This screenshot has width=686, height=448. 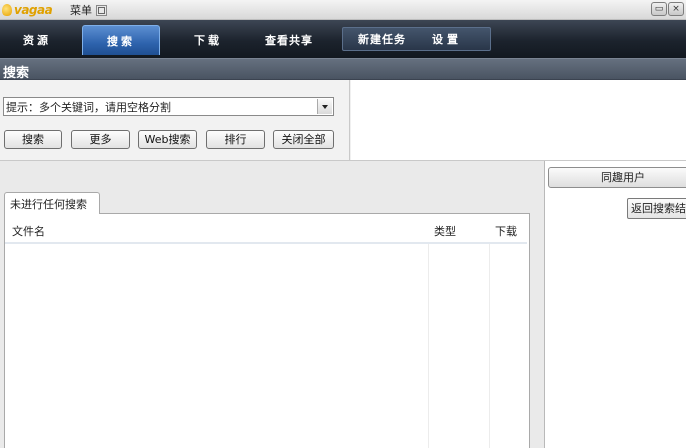 I want to click on column-download: 下载, so click(x=506, y=231).